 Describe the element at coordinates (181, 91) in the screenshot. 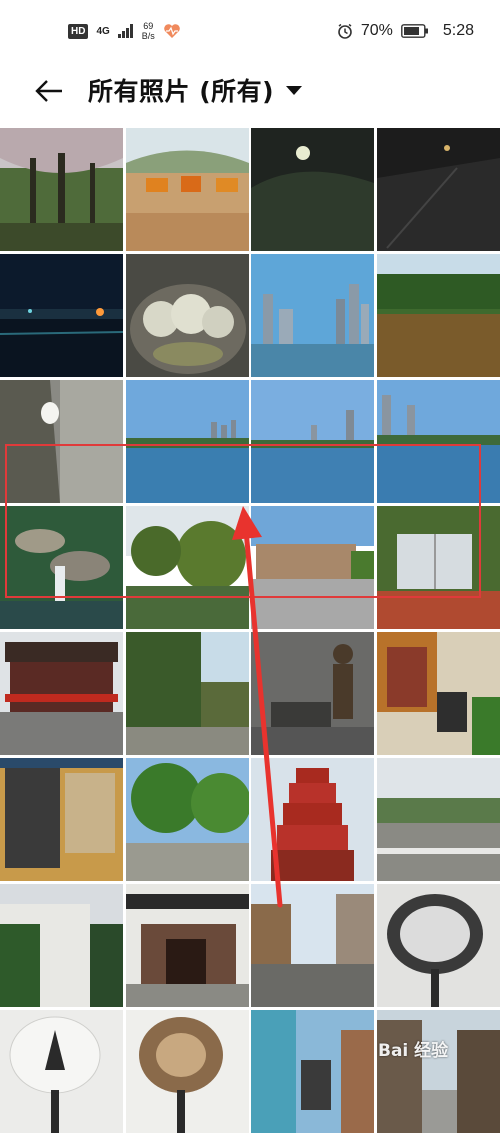

I see `page-title: 所有照片 (所有)` at that location.